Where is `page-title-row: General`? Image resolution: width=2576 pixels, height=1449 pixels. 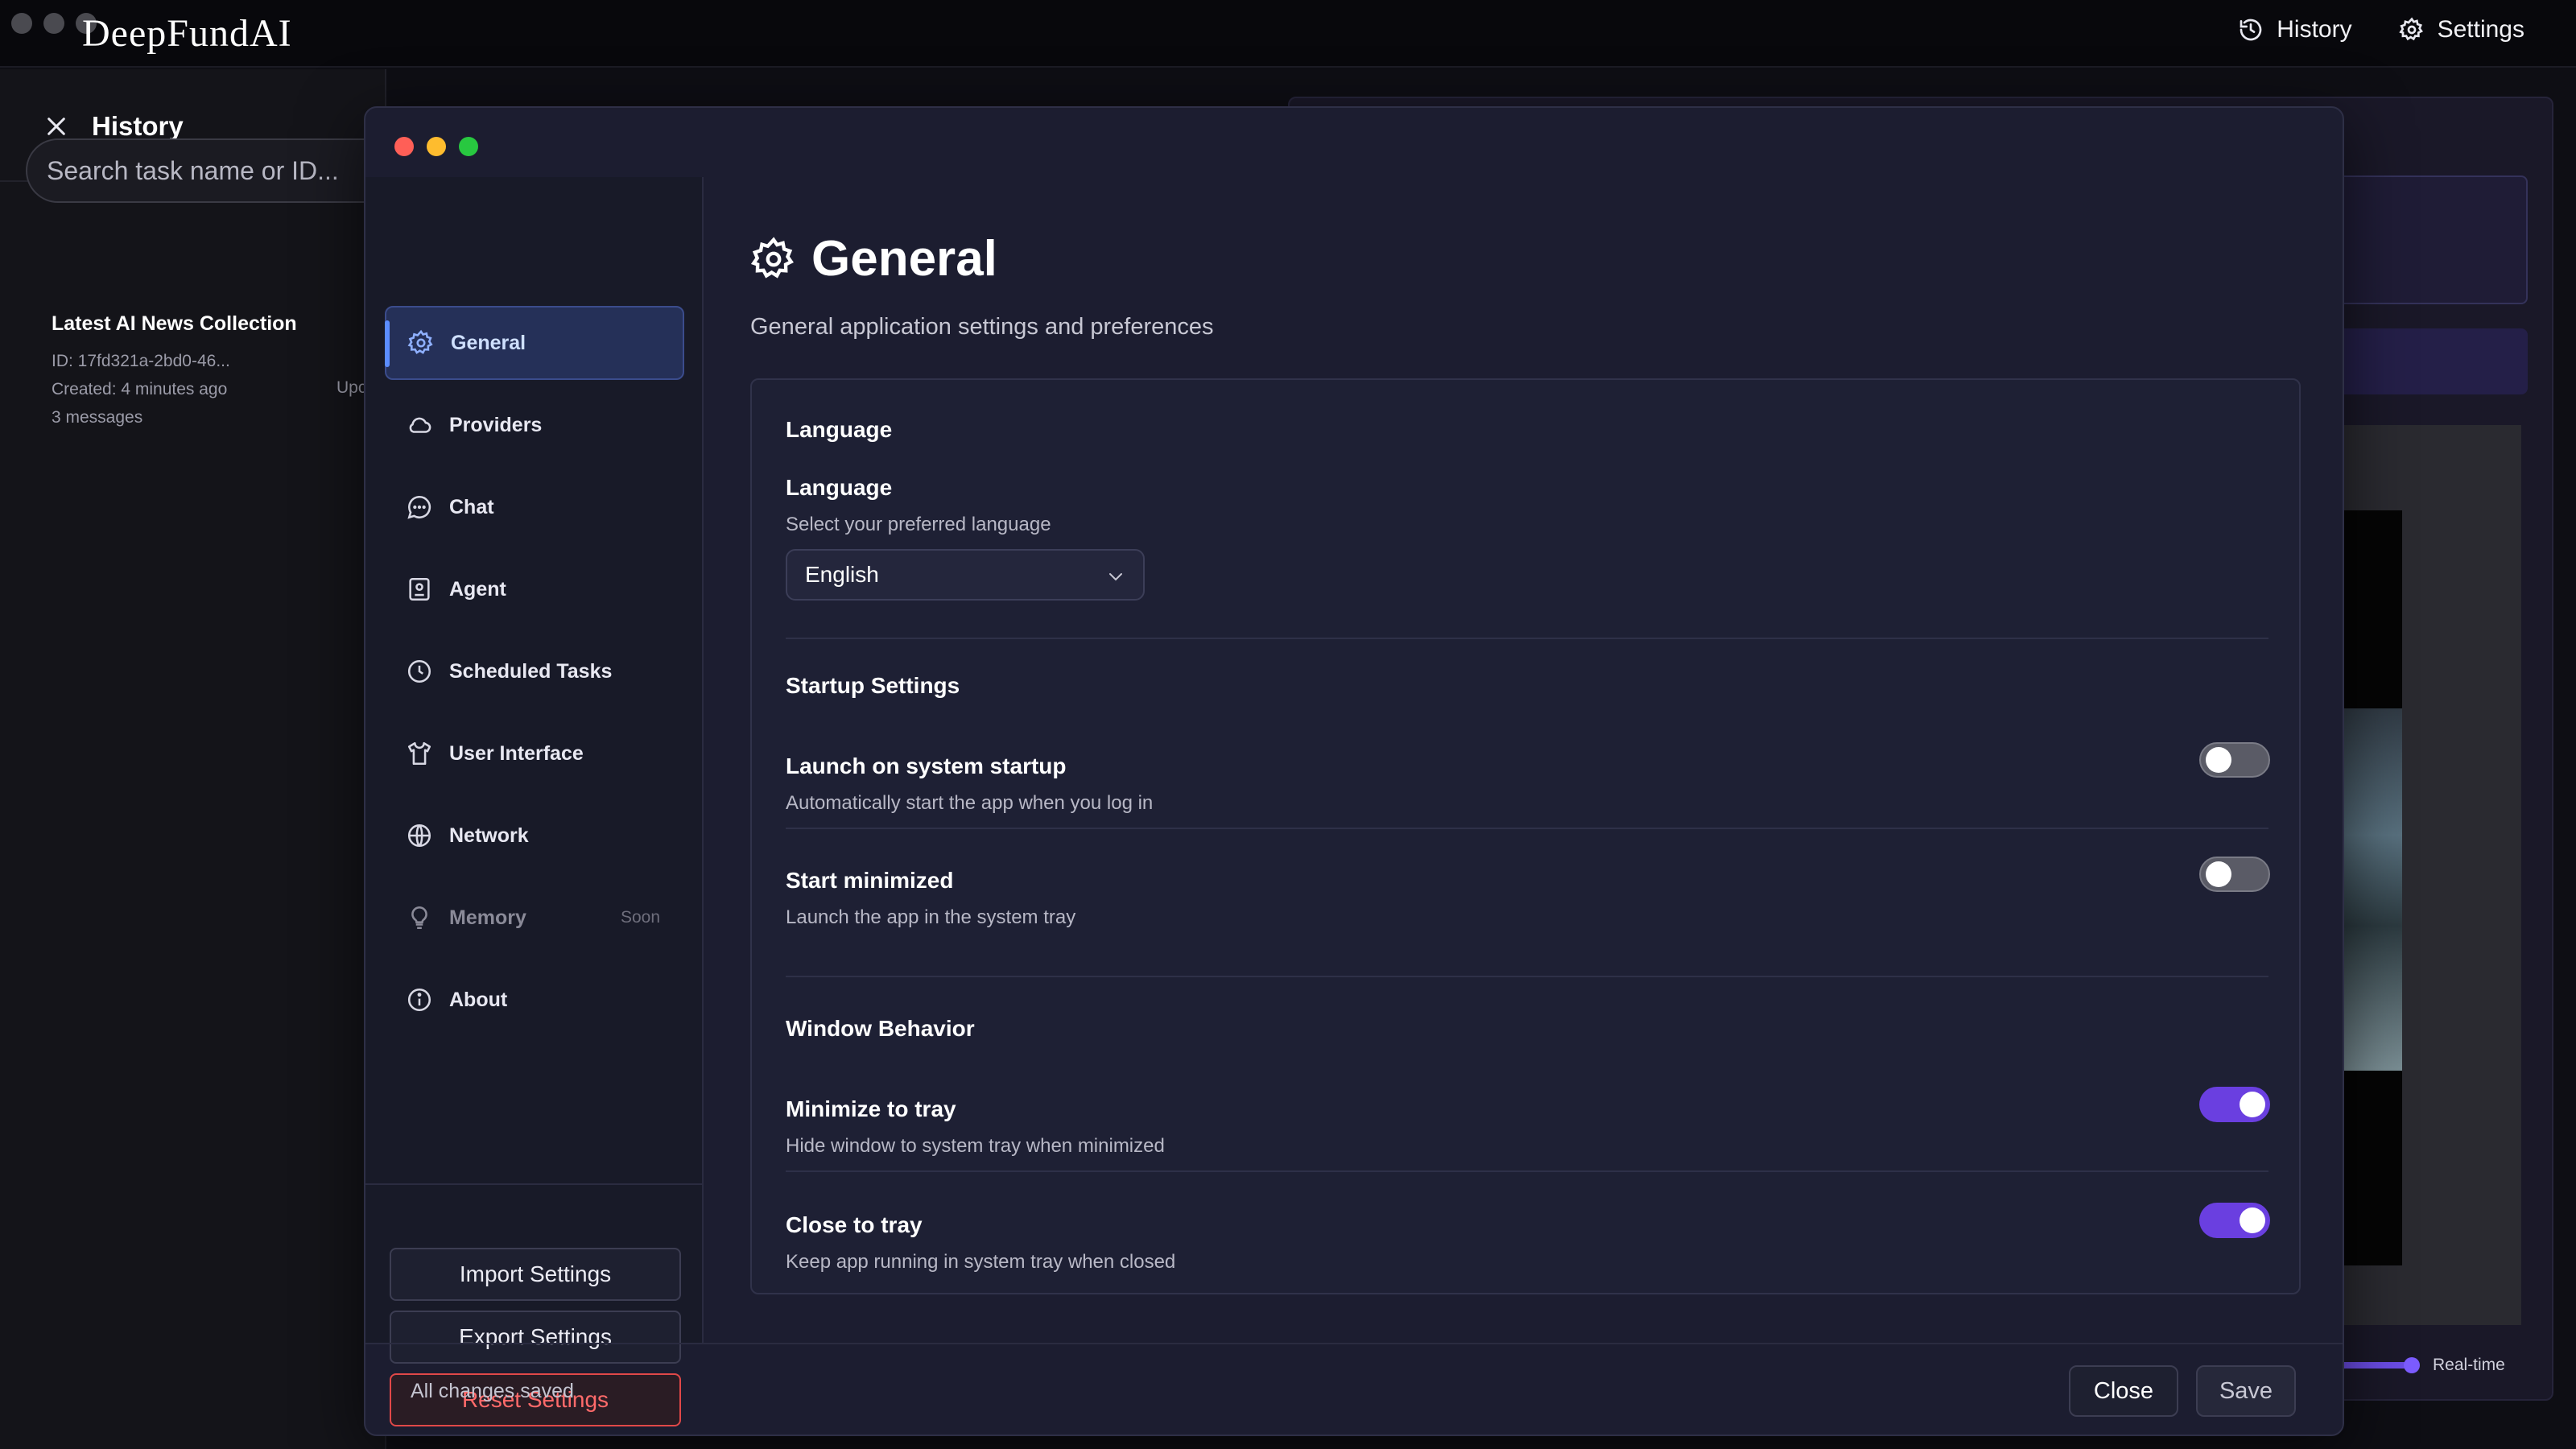 page-title-row: General is located at coordinates (873, 258).